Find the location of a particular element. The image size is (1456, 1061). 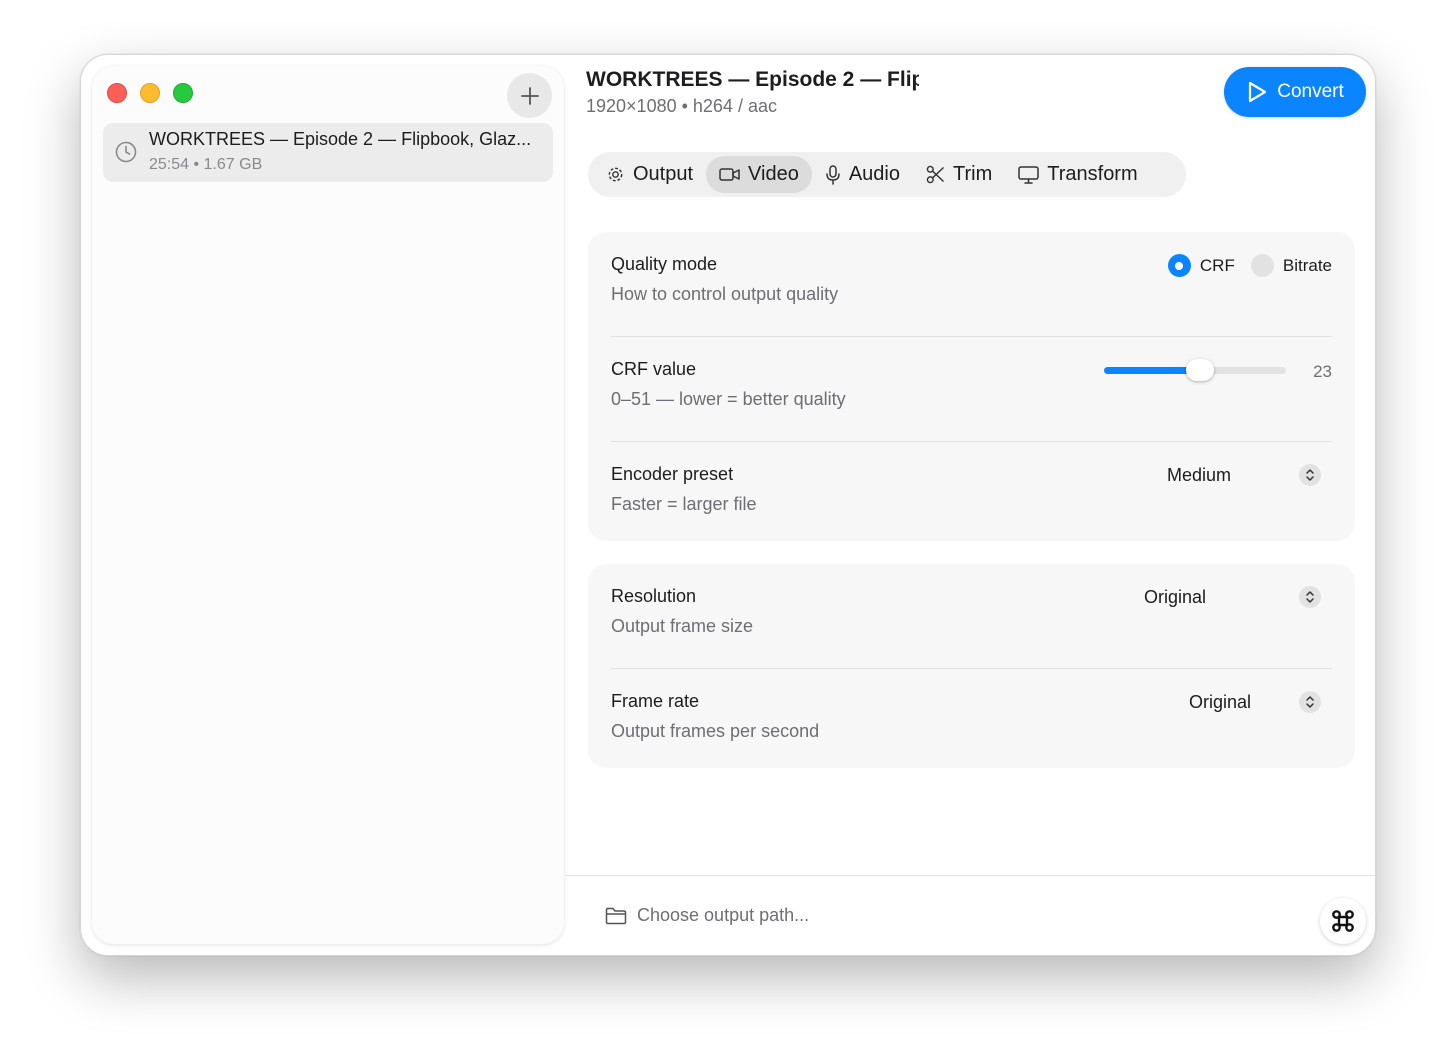

quality-mode-radio-group: CRF Bitrate is located at coordinates (1249, 265).